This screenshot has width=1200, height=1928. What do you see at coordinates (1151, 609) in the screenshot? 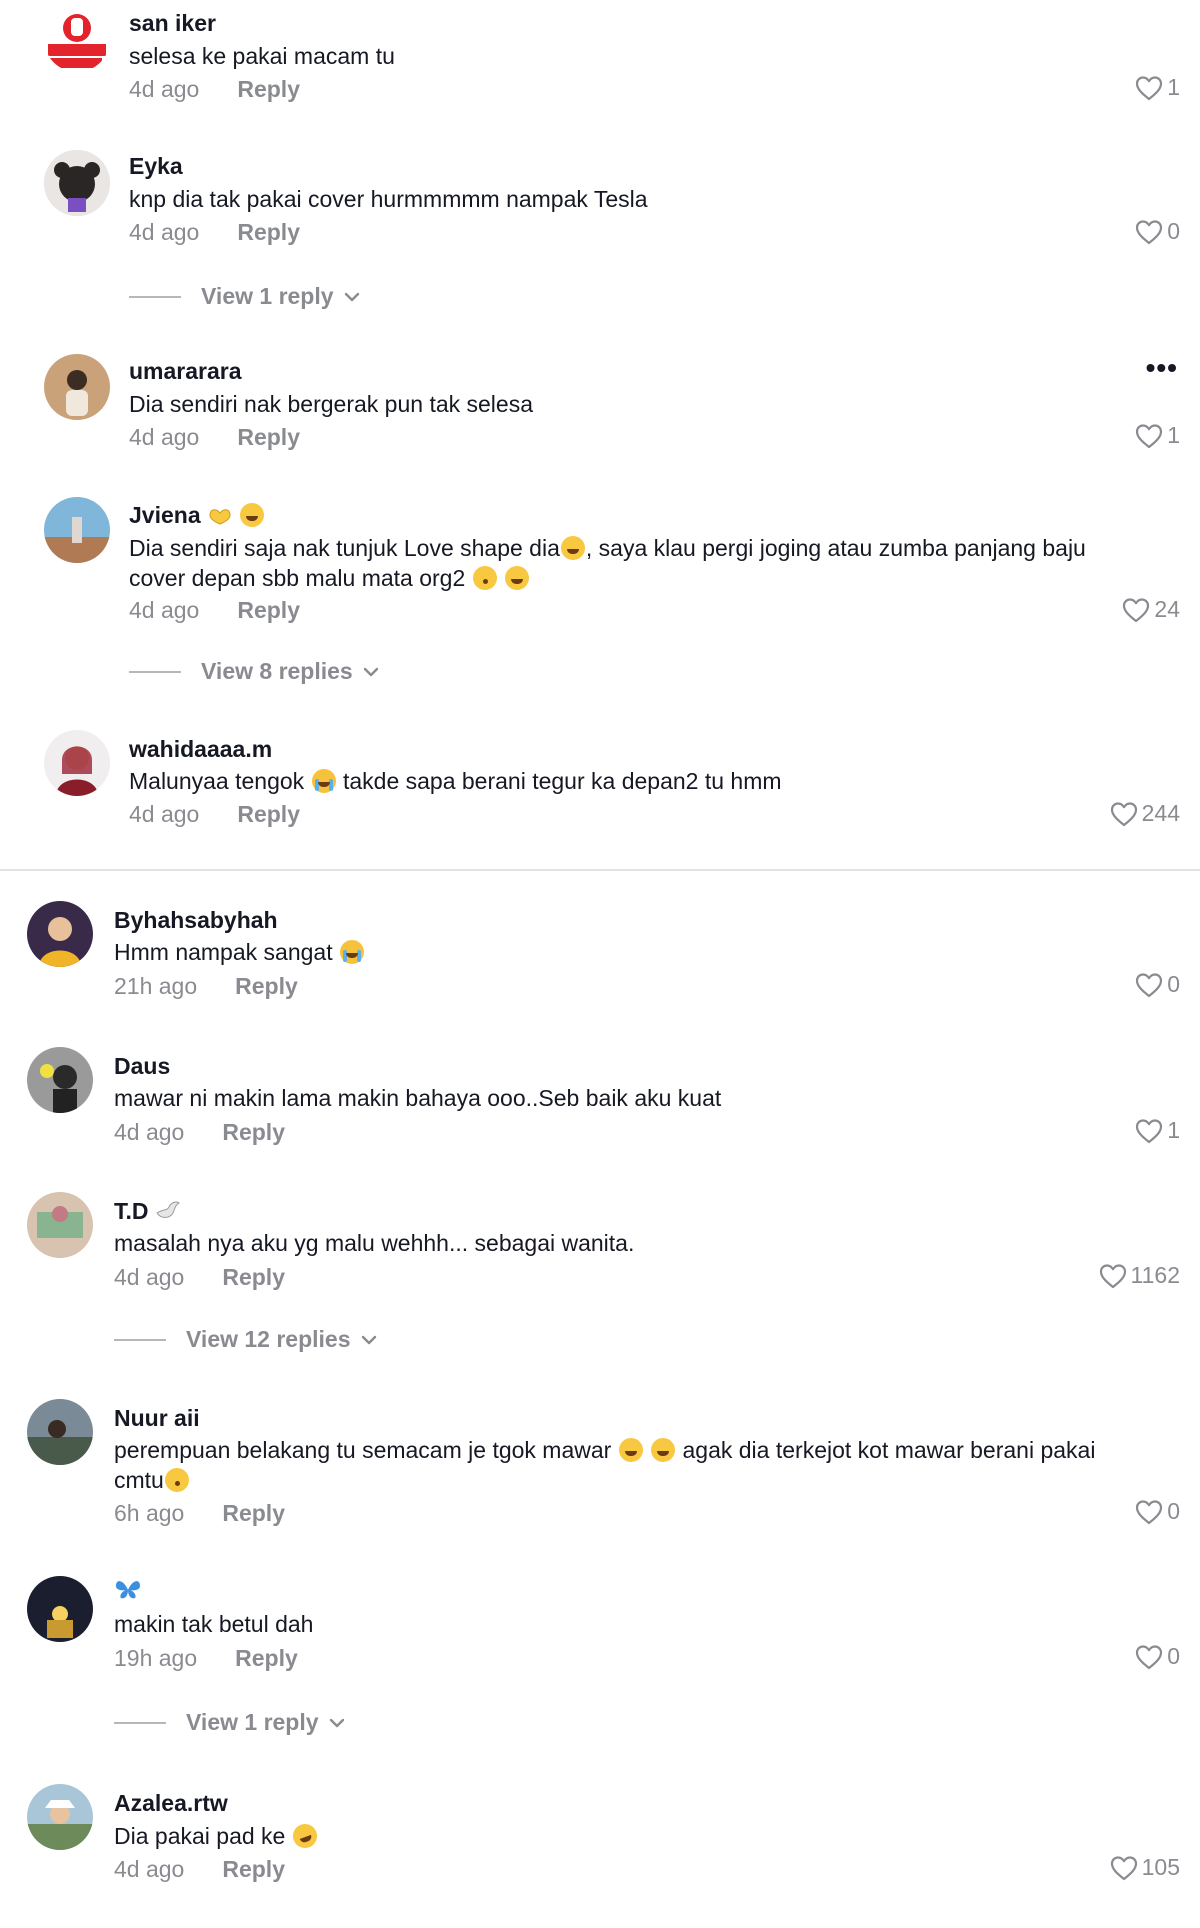
I see `like-button: 24` at bounding box center [1151, 609].